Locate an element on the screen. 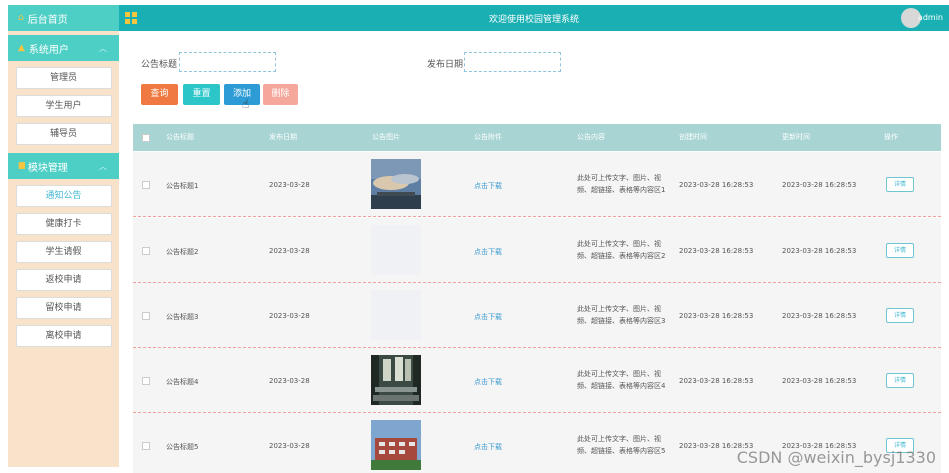 The width and height of the screenshot is (949, 473). row-content: 此处可上传文字、图片、视频、超链接、表格等内容区3 is located at coordinates (621, 315).